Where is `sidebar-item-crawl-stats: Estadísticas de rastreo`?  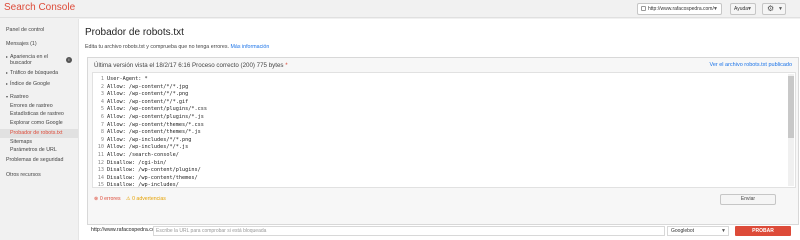
sidebar-item-crawl-stats: Estadísticas de rastreo is located at coordinates (37, 114).